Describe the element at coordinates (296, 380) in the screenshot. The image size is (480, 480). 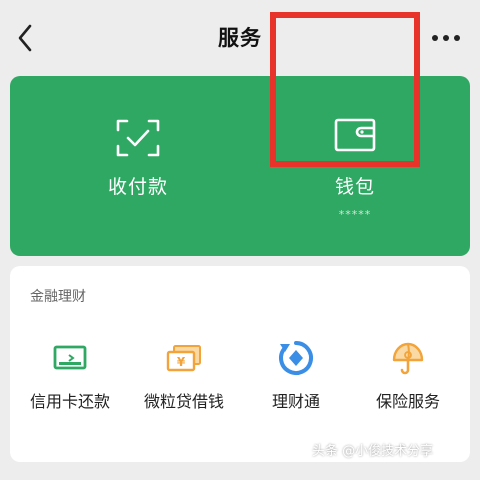
I see `licaitong-button: 理财通` at that location.